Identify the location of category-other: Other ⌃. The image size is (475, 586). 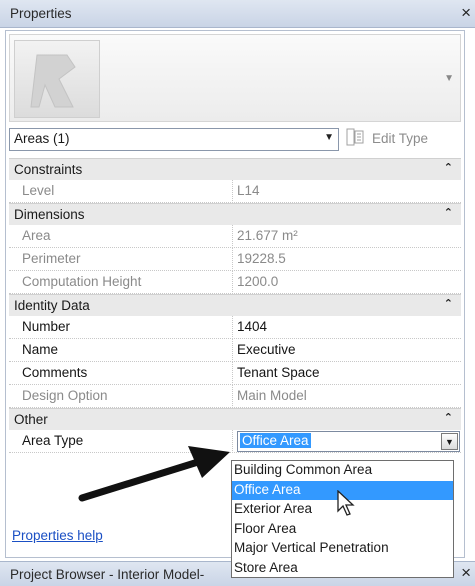
(235, 419).